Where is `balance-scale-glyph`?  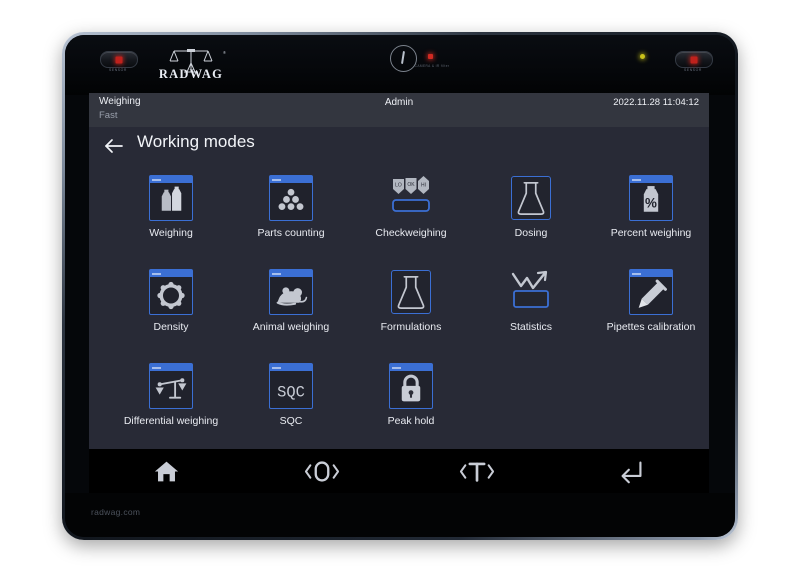
balance-scale-glyph is located at coordinates (171, 388).